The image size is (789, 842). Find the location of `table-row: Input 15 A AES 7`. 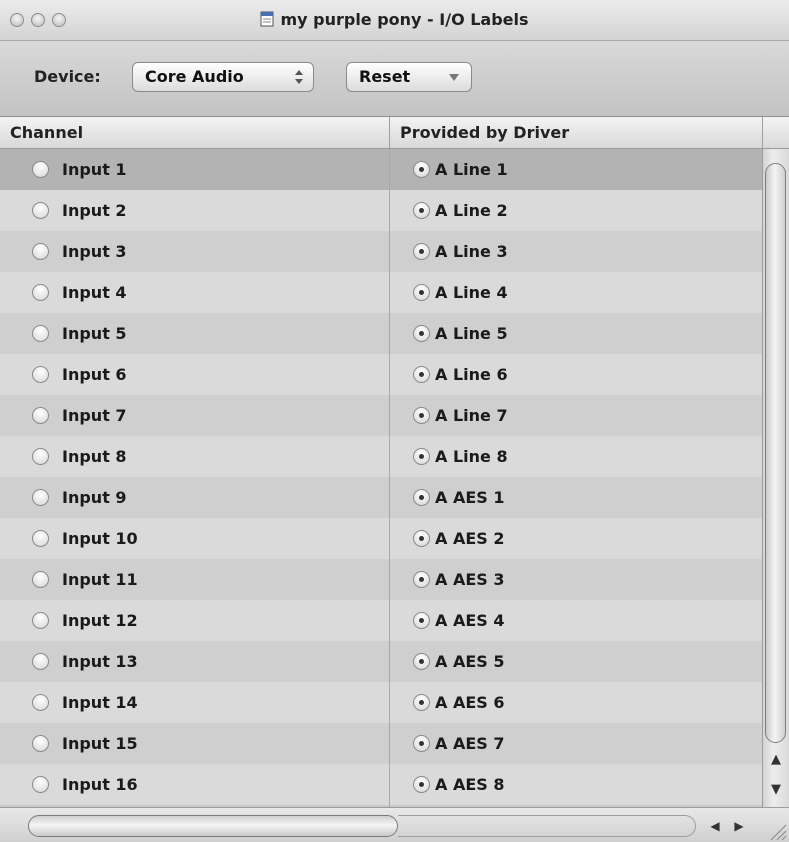

table-row: Input 15 A AES 7 is located at coordinates (381, 743).